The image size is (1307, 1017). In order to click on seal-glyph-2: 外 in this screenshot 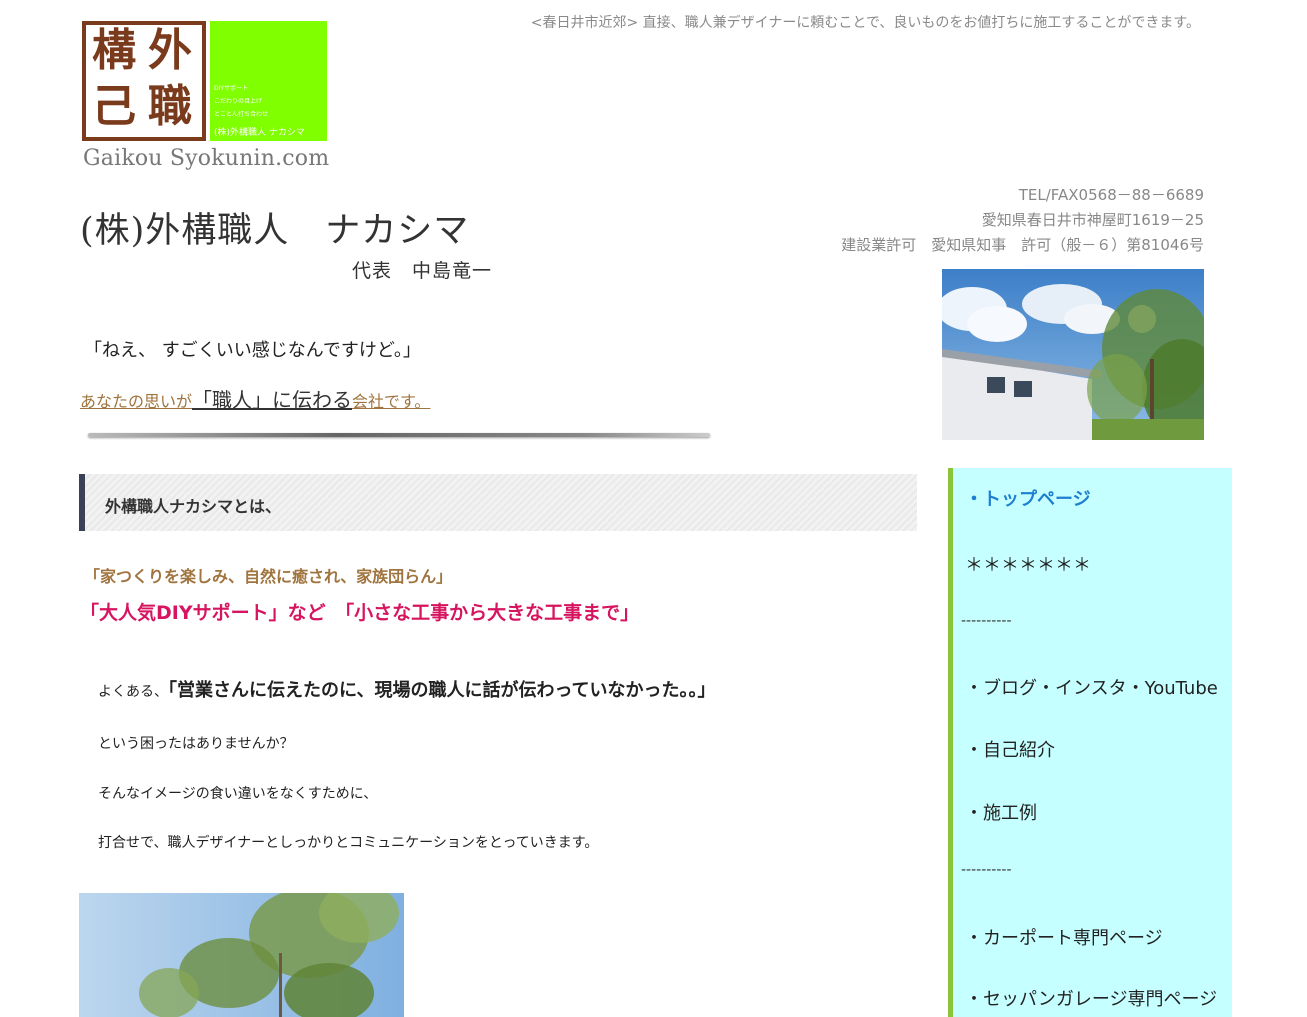, I will do `click(170, 50)`.